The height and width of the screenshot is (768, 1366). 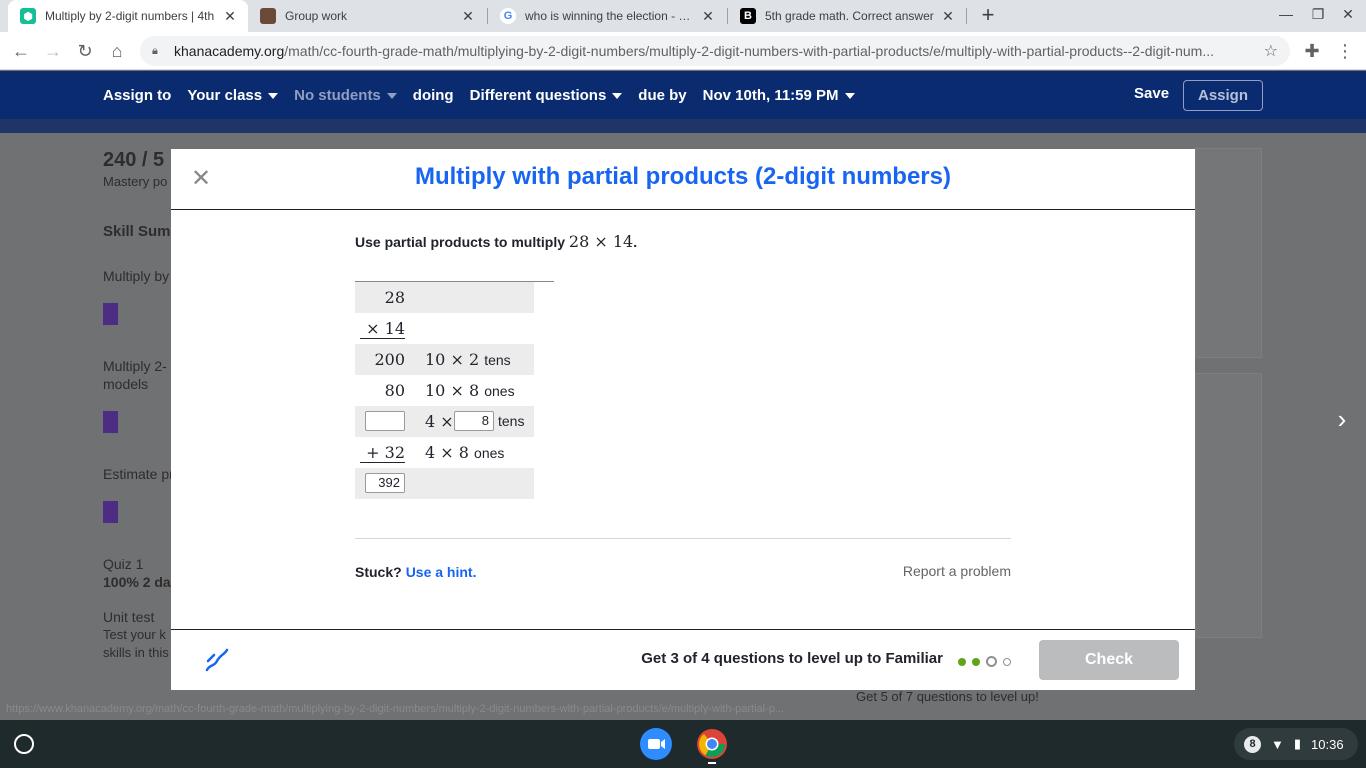 I want to click on questions-dropdown-label: Different questions, so click(x=538, y=95).